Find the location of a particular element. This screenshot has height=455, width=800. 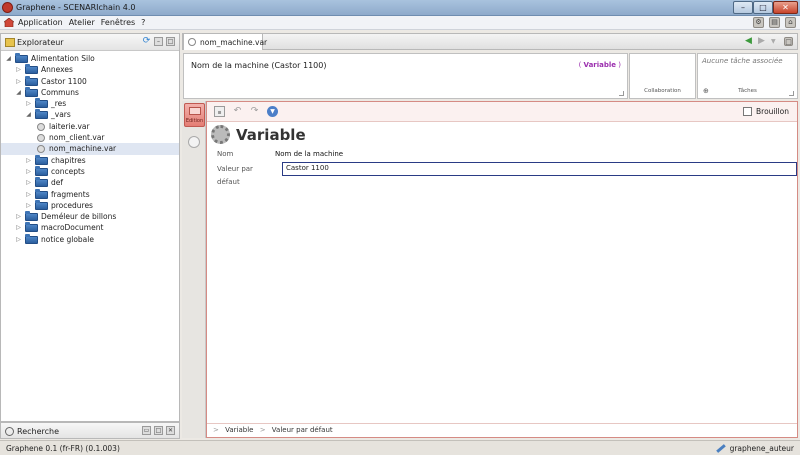

maximize-button: □ is located at coordinates (763, 7).